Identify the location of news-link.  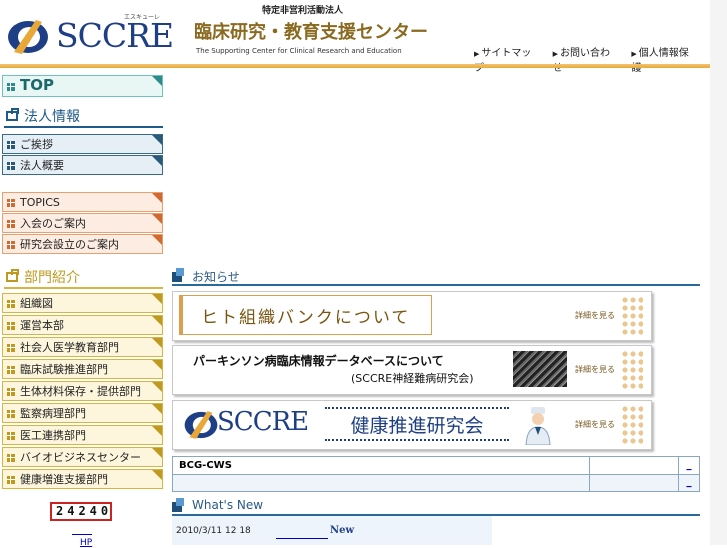
(302, 538).